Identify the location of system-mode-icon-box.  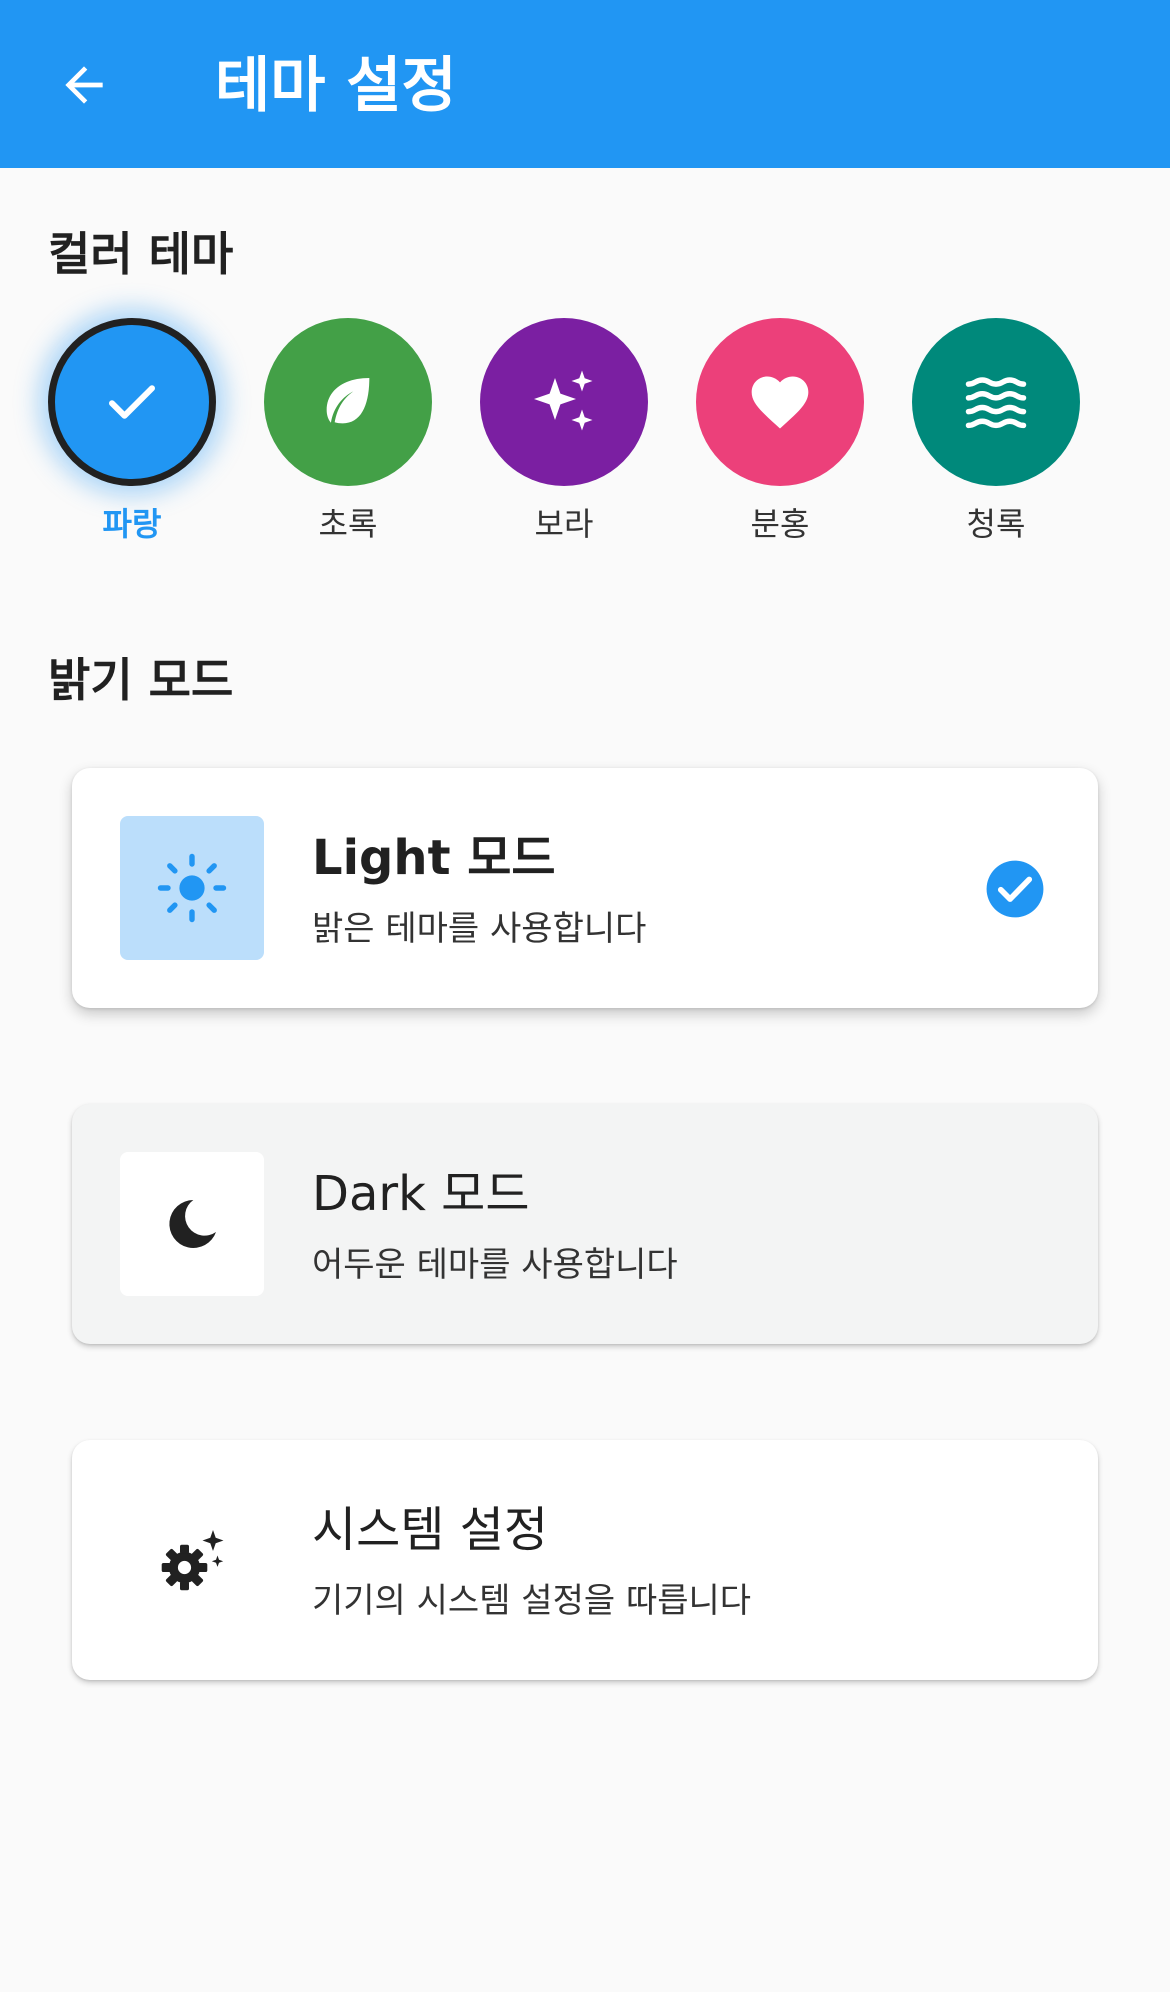
(192, 1560).